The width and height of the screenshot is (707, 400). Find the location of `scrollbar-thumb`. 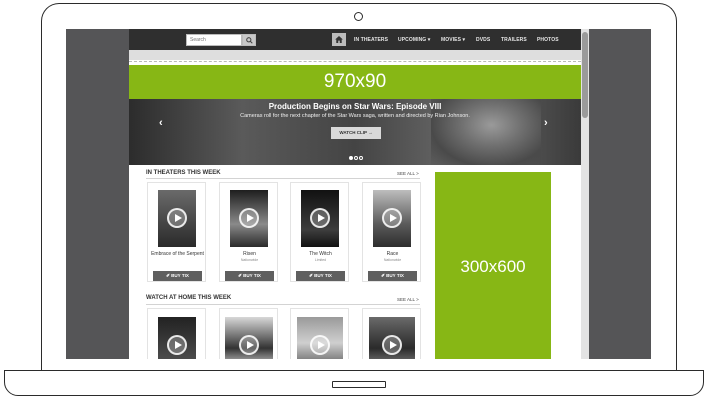

scrollbar-thumb is located at coordinates (585, 75).